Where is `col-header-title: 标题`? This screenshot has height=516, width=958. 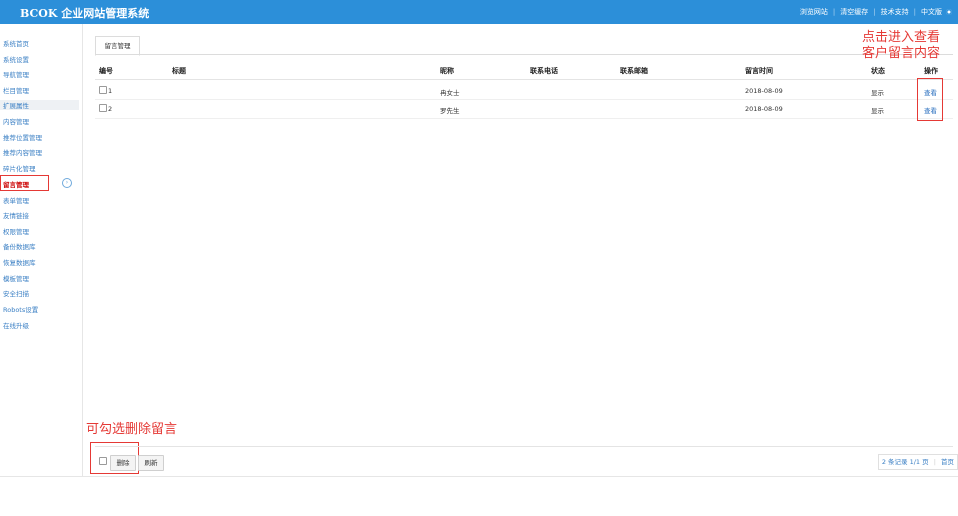
col-header-title: 标题 is located at coordinates (179, 71).